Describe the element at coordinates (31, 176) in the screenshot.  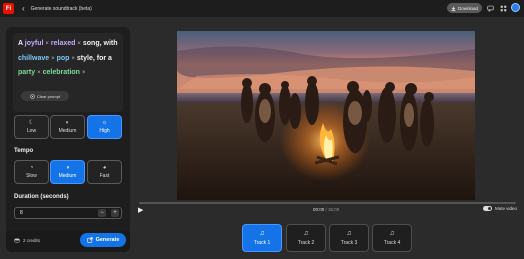
I see `tempo-option-label: Slow` at that location.